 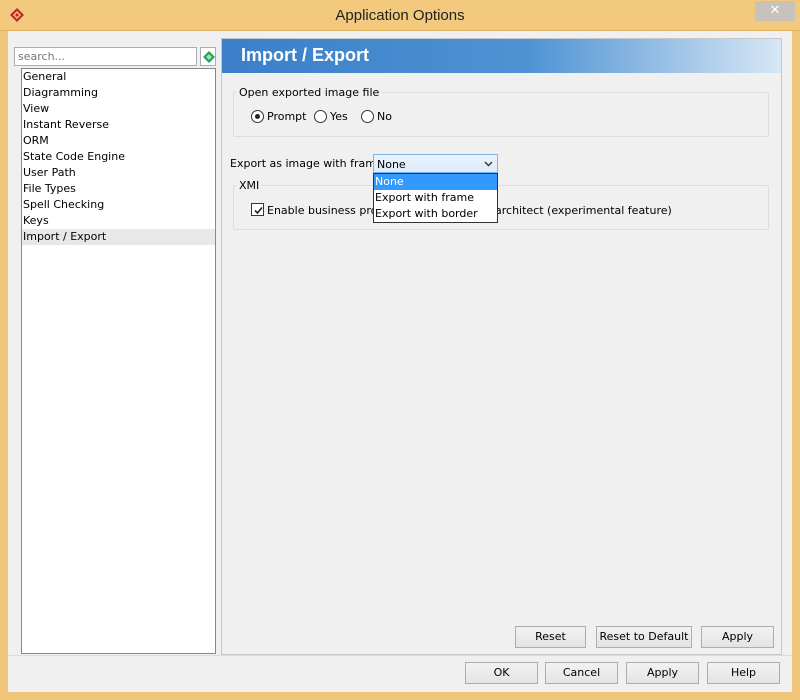 What do you see at coordinates (501, 56) in the screenshot?
I see `panel-header: Import / Export` at bounding box center [501, 56].